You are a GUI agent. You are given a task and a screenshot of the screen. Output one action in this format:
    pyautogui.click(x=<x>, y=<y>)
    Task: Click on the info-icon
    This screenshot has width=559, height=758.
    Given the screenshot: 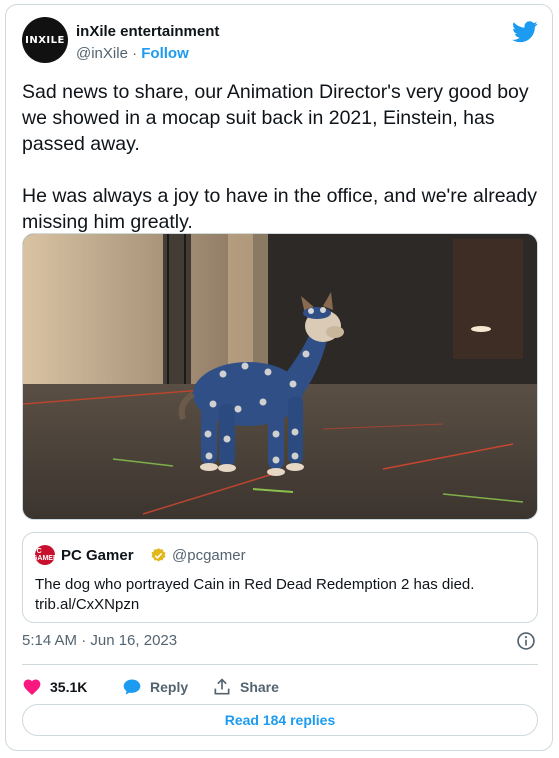 What is the action you would take?
    pyautogui.click(x=526, y=641)
    